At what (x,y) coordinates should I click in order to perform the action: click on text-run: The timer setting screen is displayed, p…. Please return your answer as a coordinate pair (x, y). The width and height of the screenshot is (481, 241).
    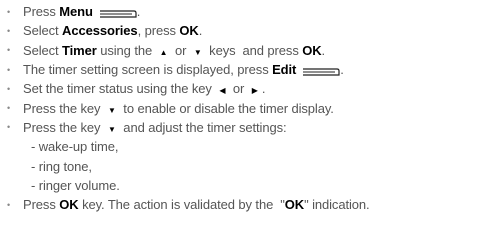
    Looking at the image, I should click on (148, 70).